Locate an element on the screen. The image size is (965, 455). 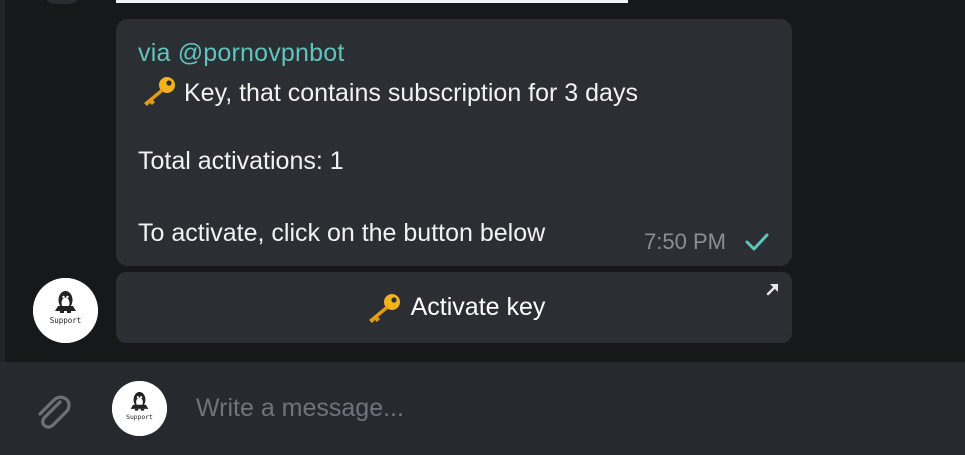
activate-key-button: Activate key is located at coordinates (454, 307).